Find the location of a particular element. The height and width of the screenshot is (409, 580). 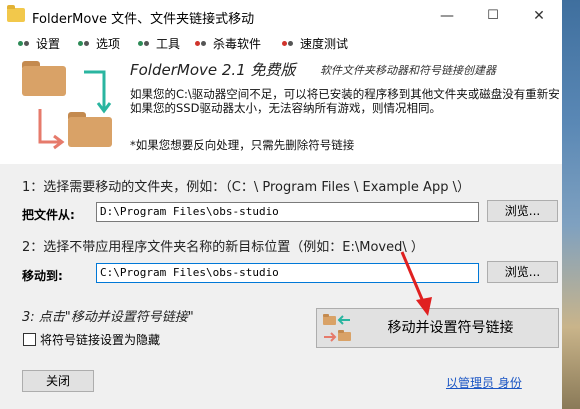

reverse-note: *如果您想要反向处理，只需先删除符号链接 is located at coordinates (242, 145).